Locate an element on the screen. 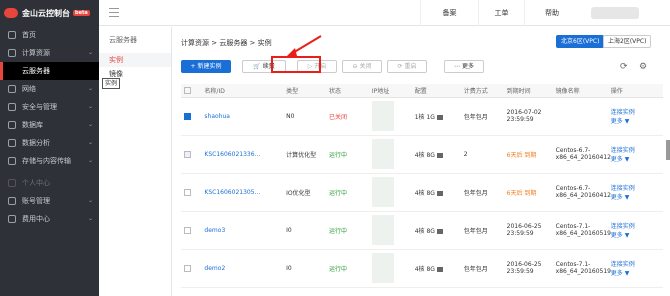  instance-type: IO优化型 is located at coordinates (304, 192).